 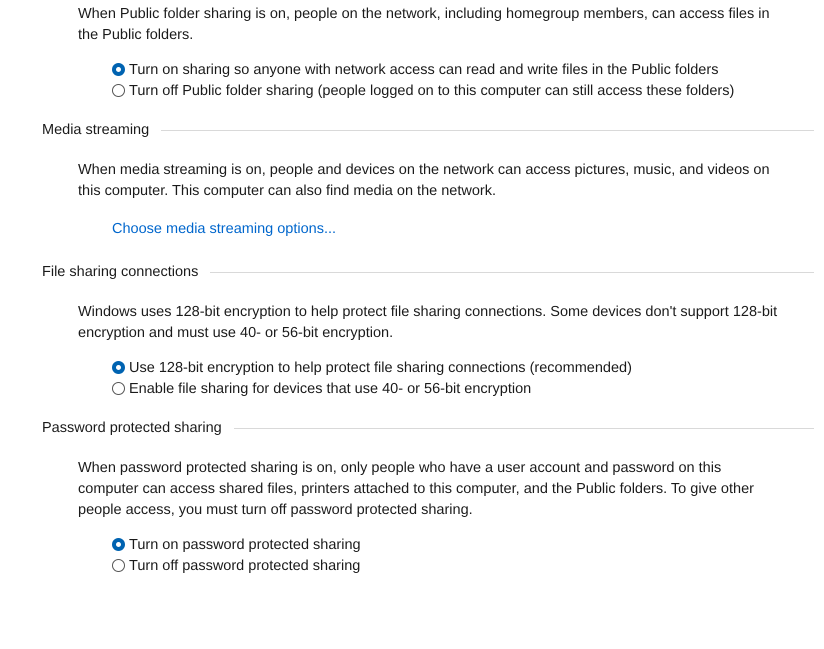 What do you see at coordinates (424, 181) in the screenshot?
I see `description: When media streaming is on, people and devices on the network can access pictures, music, and videos on this computer. This computer can also find media on the network.` at bounding box center [424, 181].